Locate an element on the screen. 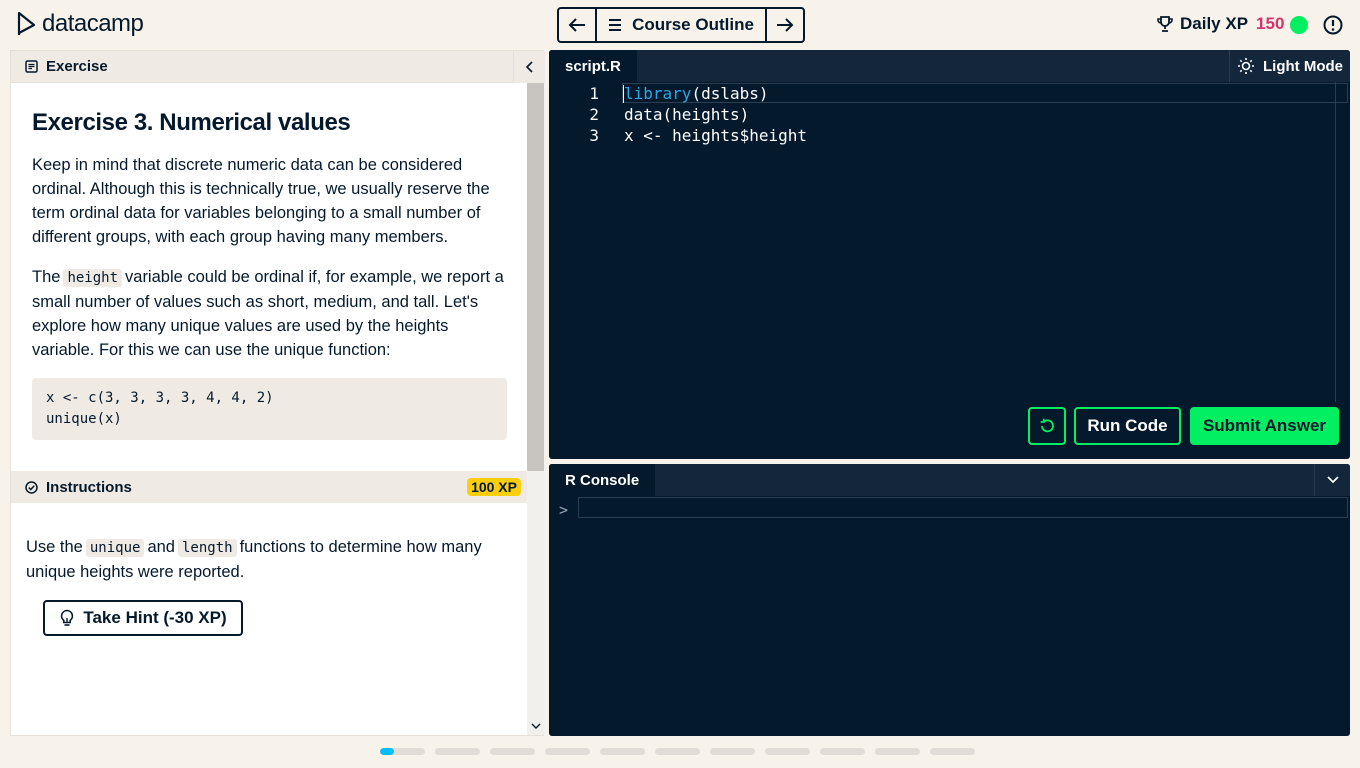 The height and width of the screenshot is (768, 1360). code-keyword: library is located at coordinates (658, 93).